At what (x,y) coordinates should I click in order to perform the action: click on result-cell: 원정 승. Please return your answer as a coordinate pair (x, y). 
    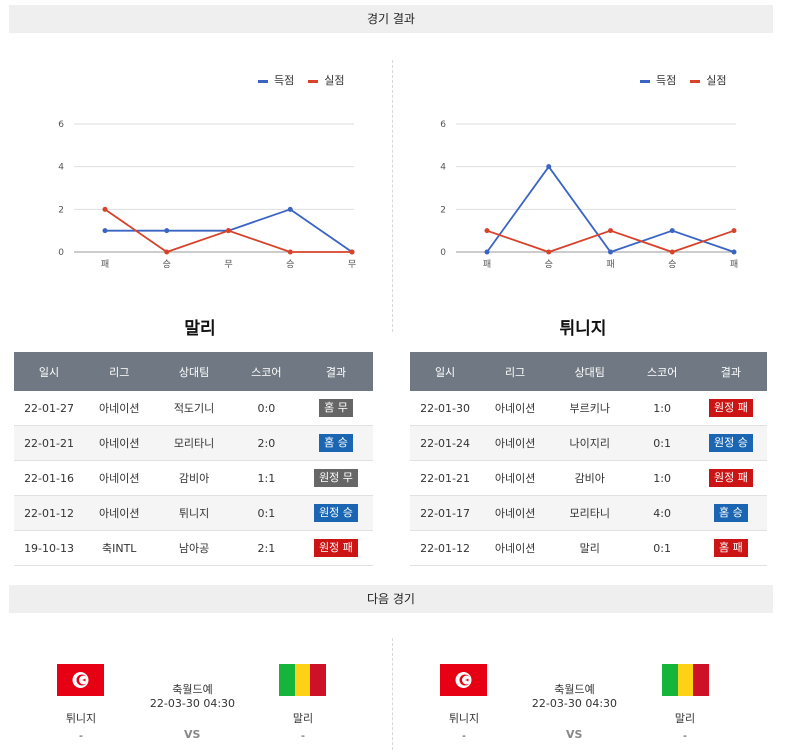
    Looking at the image, I should click on (335, 513).